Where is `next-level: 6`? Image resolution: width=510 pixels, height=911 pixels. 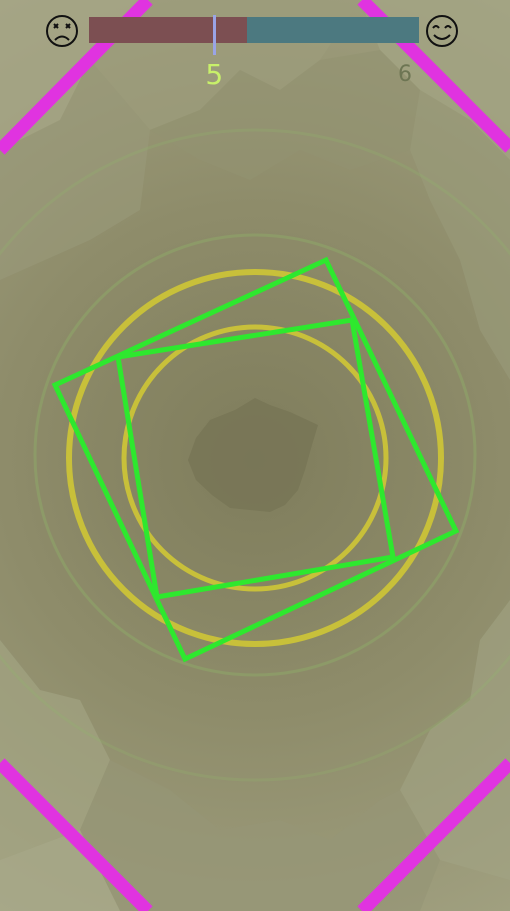
next-level: 6 is located at coordinates (405, 74).